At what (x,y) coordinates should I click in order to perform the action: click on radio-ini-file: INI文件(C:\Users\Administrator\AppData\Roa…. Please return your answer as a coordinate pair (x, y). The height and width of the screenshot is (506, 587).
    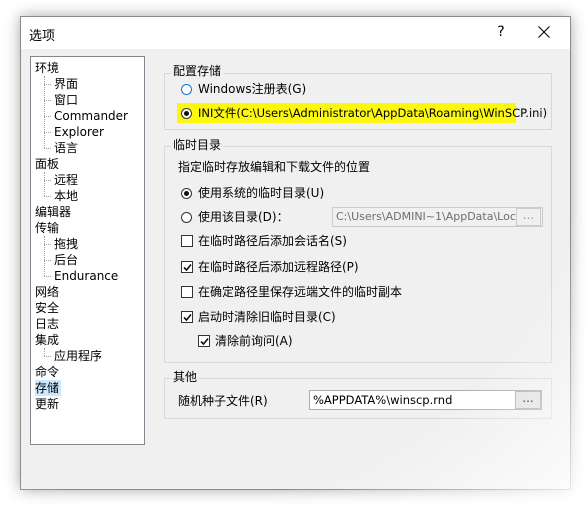
    Looking at the image, I should click on (364, 113).